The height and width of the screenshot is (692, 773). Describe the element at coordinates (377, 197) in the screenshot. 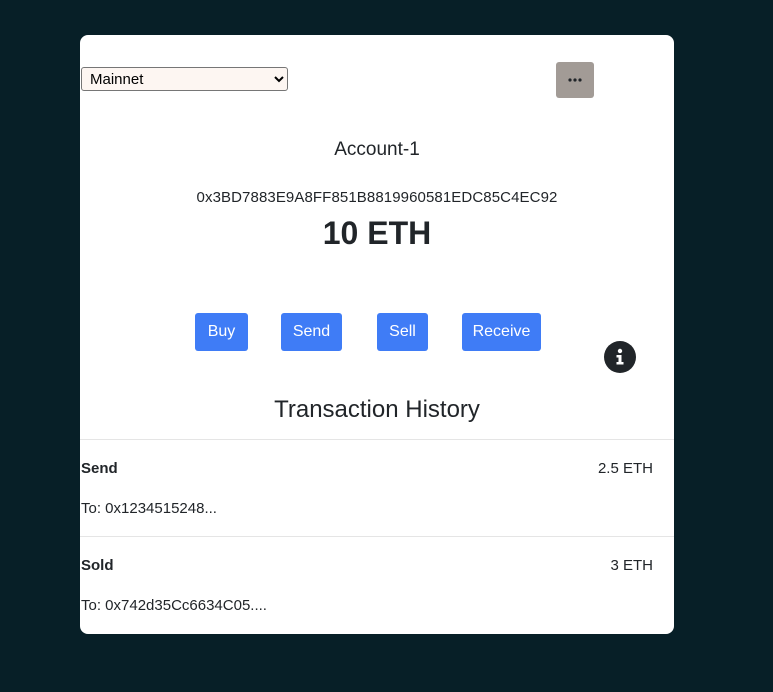

I see `account-address: 0x3BD7883E9A8FF851B8819960581EDC85C4EC92` at that location.